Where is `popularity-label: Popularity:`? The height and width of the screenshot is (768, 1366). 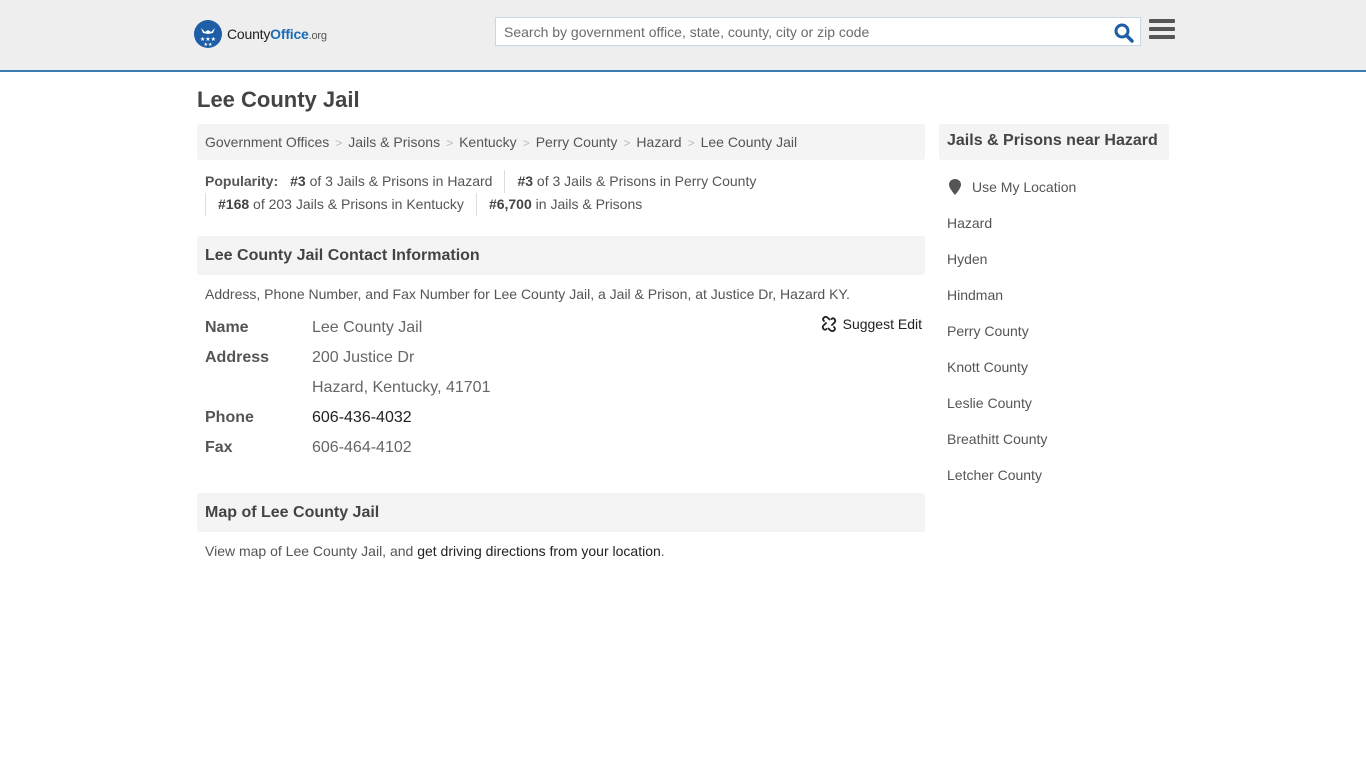 popularity-label: Popularity: is located at coordinates (242, 181).